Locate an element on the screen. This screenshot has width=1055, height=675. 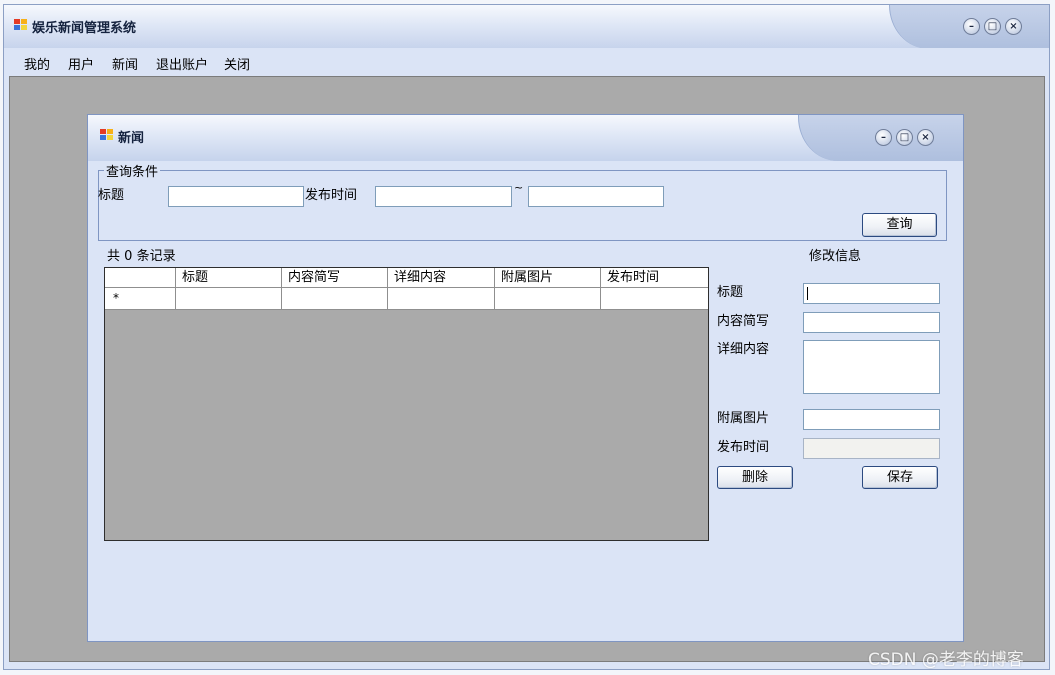
menu-item-logout: 退出账户 is located at coordinates (182, 63).